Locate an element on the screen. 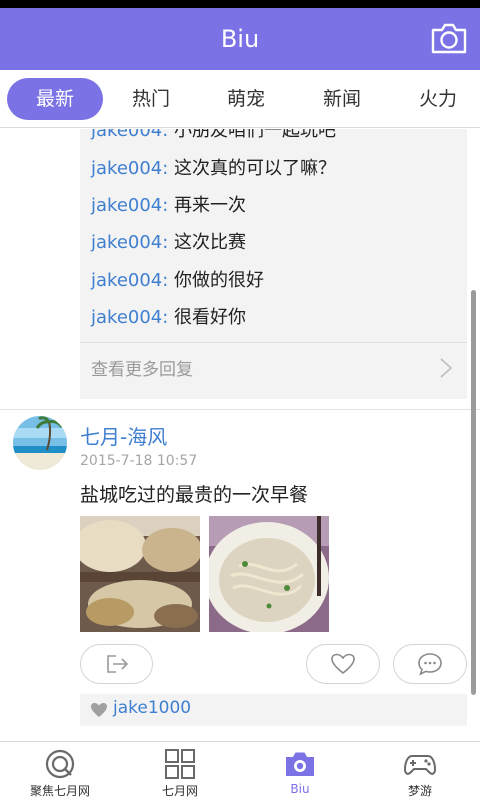 Image resolution: width=480 pixels, height=800 pixels. nav-item-focus: 聚焦七月网 is located at coordinates (60, 771).